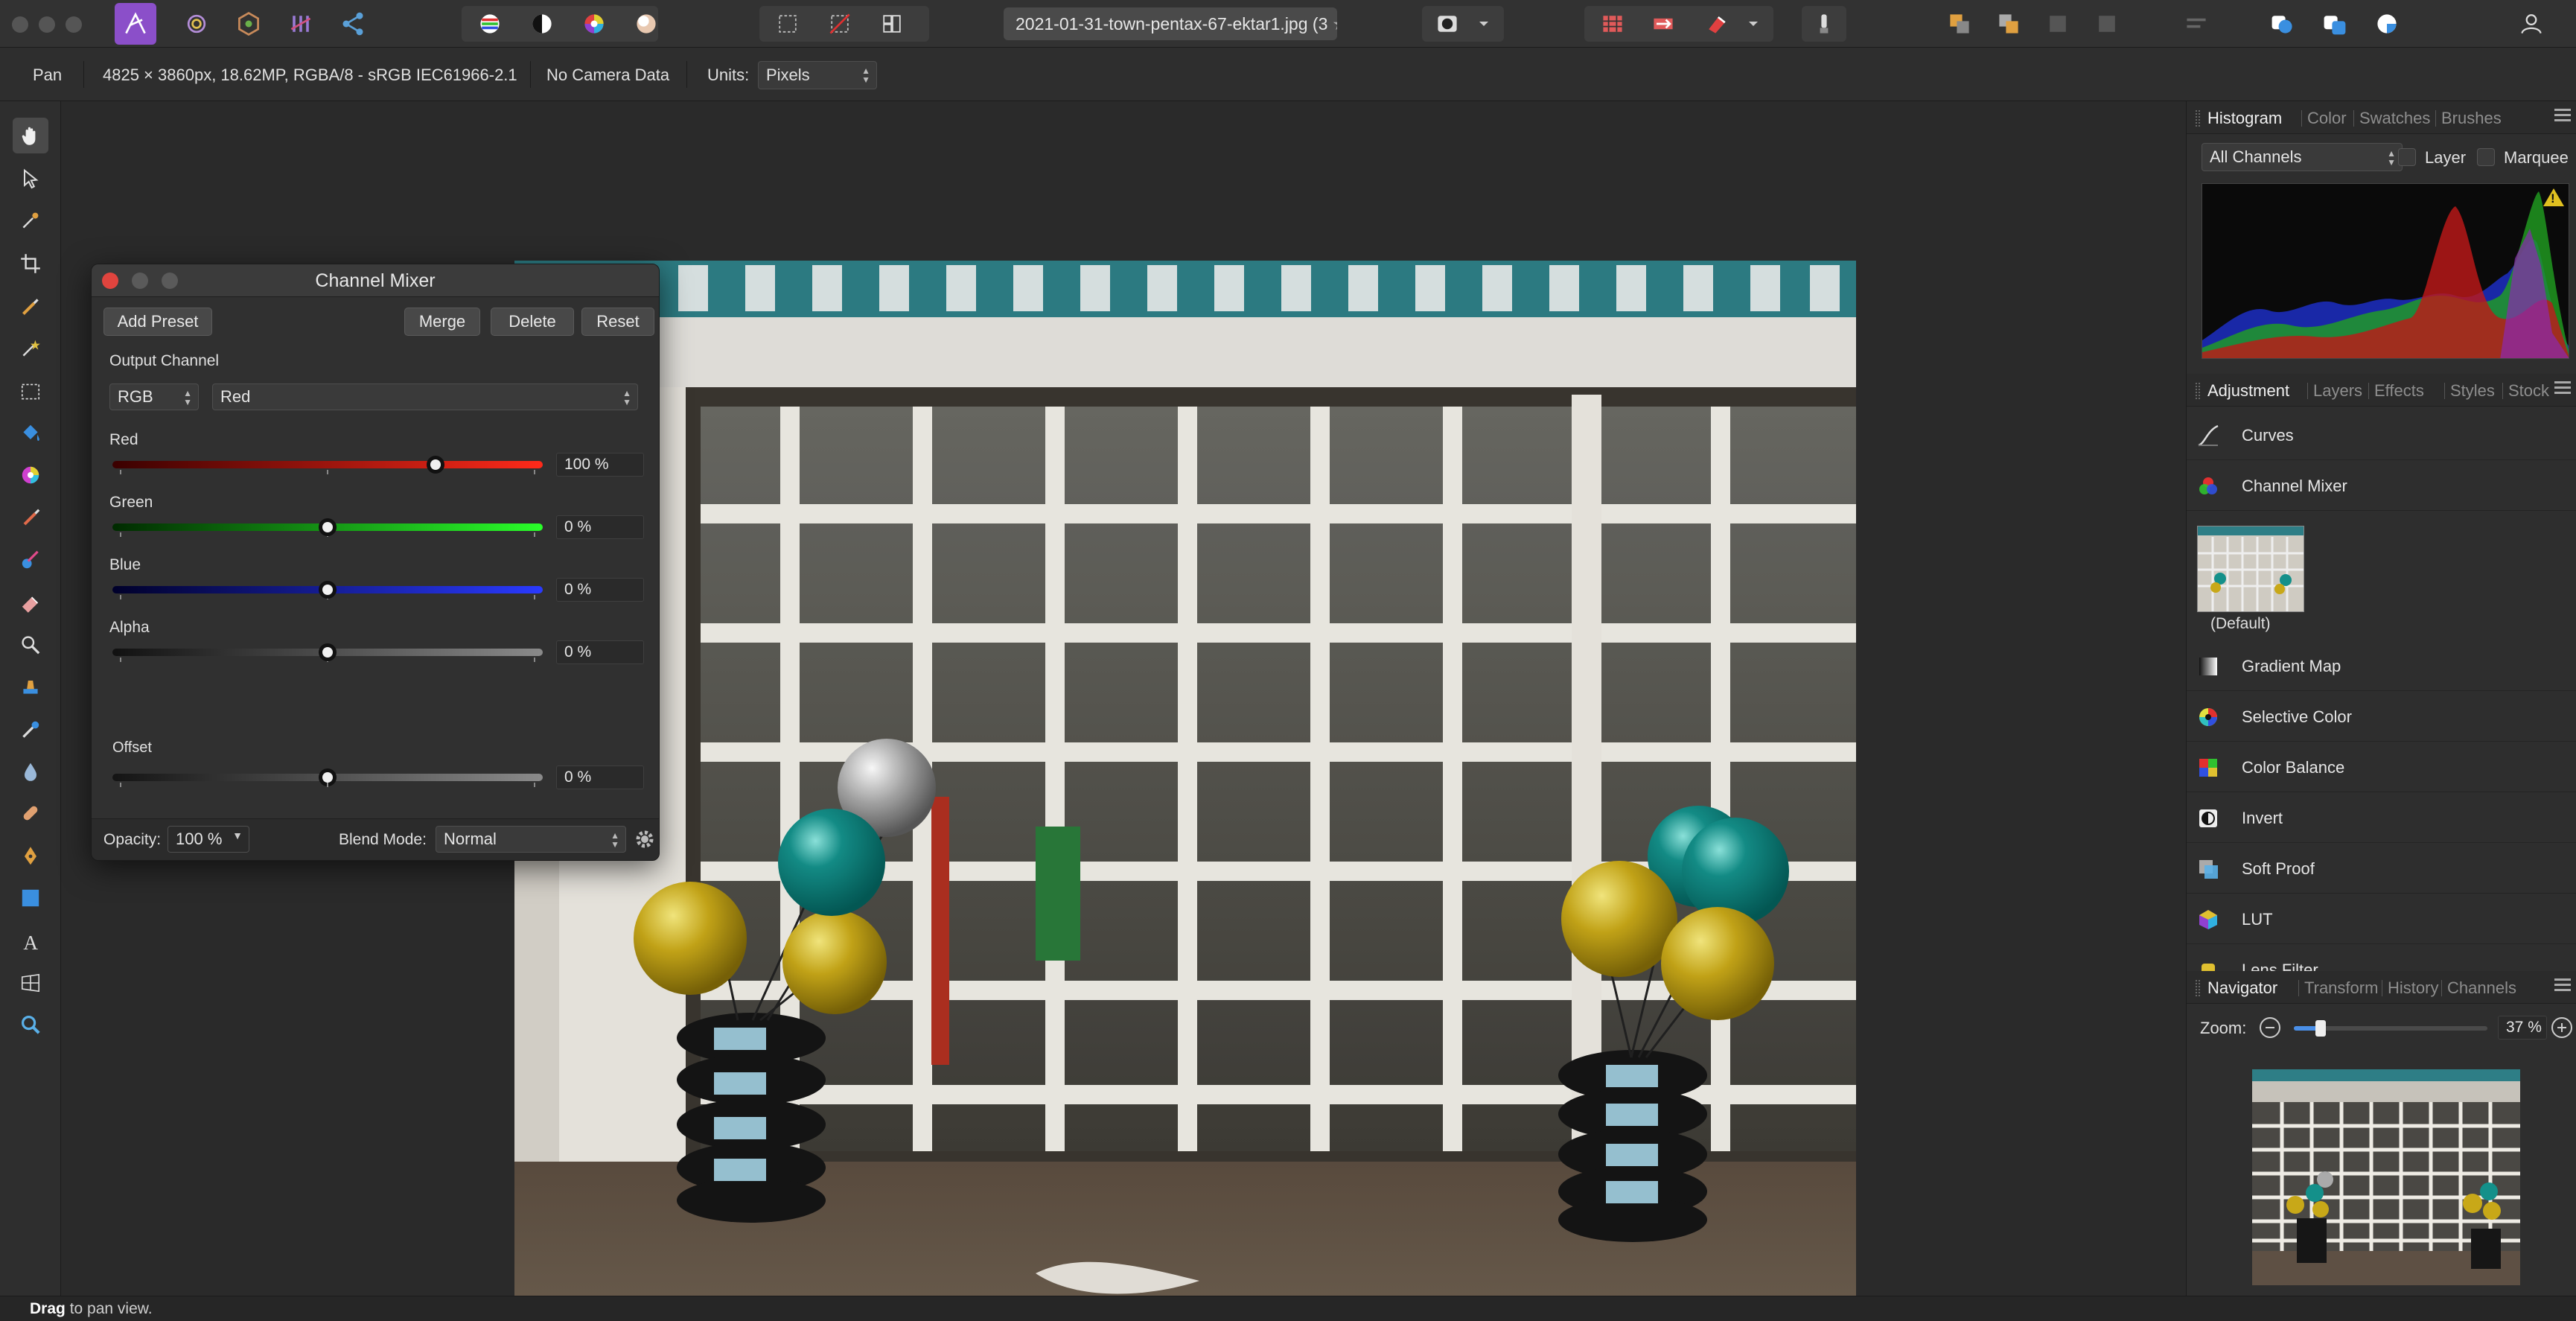  I want to click on navigator-preview, so click(2386, 1177).